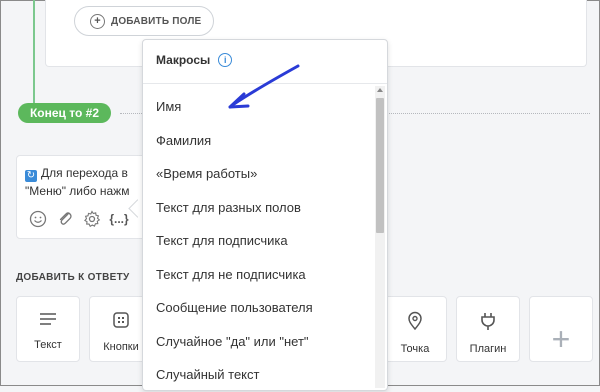 This screenshot has height=392, width=600. Describe the element at coordinates (258, 275) in the screenshot. I see `macro-item-non-subscriber-text: Текст для не подписчика` at that location.